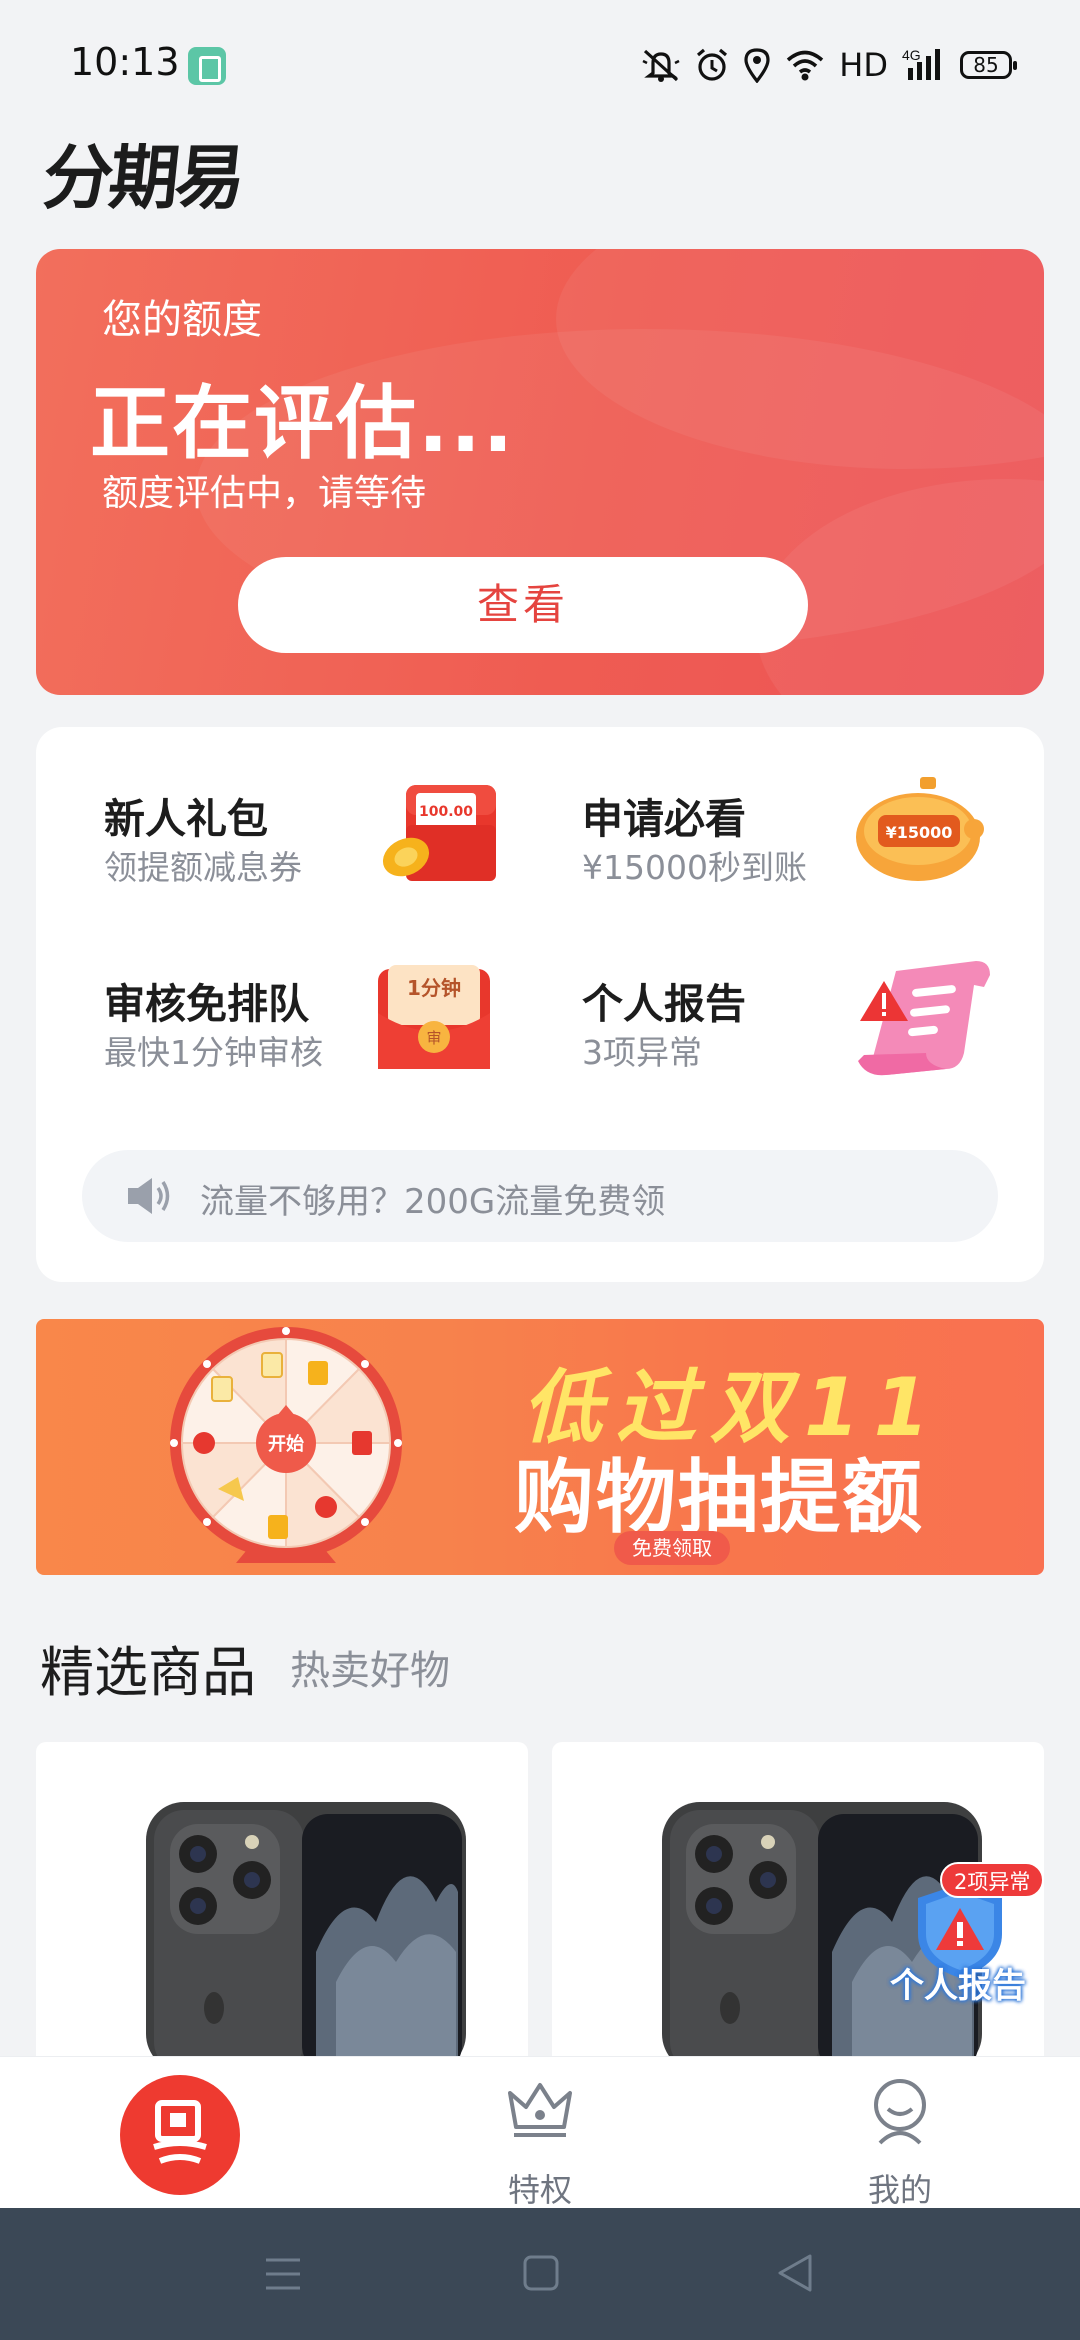 Image resolution: width=1080 pixels, height=2340 pixels. Describe the element at coordinates (306, 1932) in the screenshot. I see `phone-image` at that location.